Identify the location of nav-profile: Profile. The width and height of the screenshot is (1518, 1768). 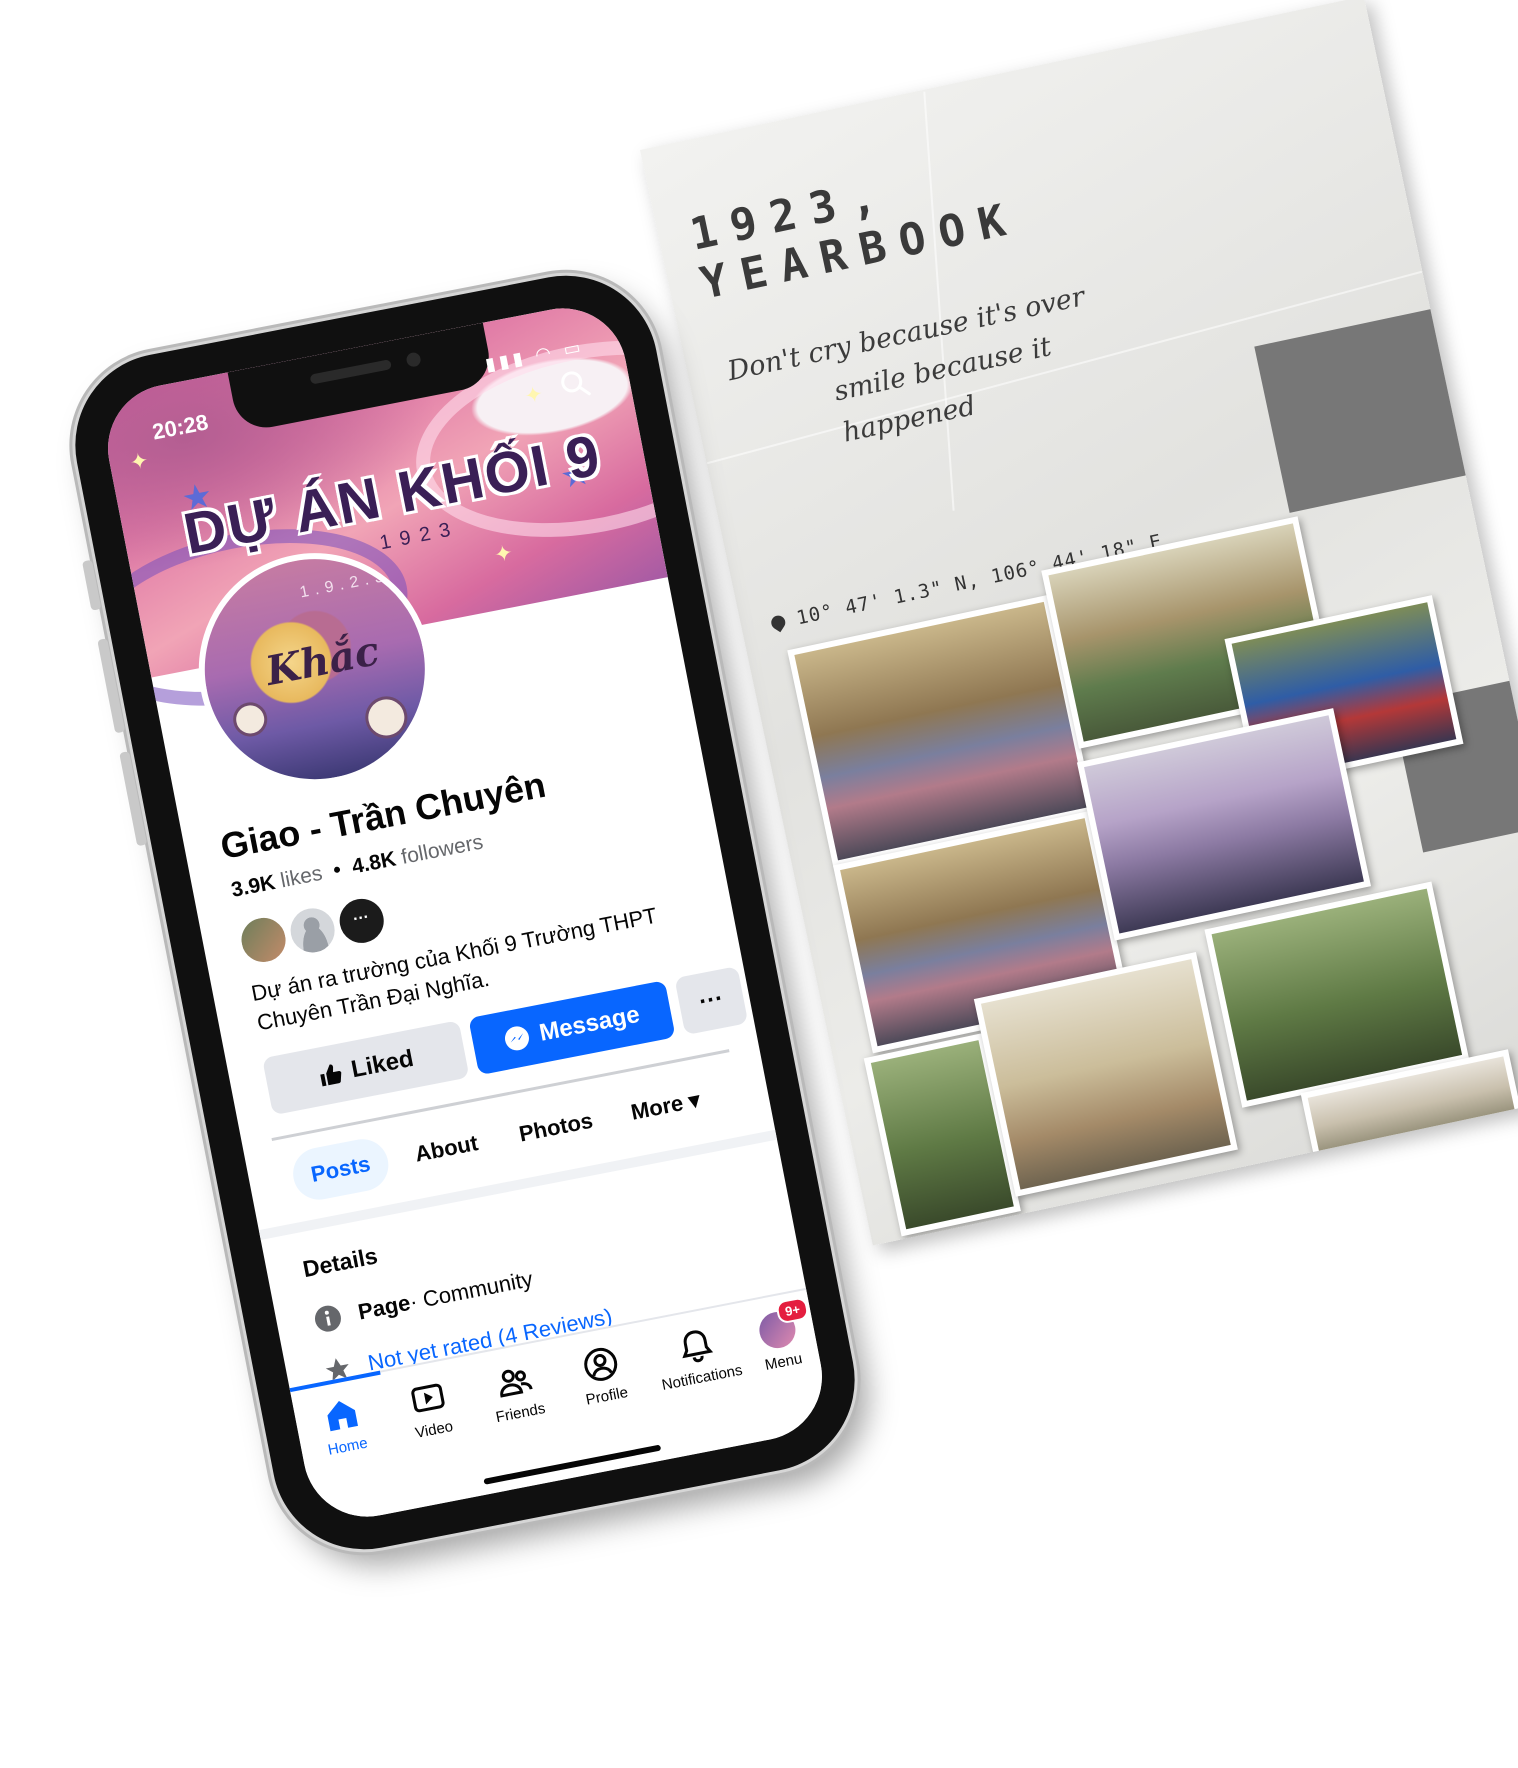
(603, 1375).